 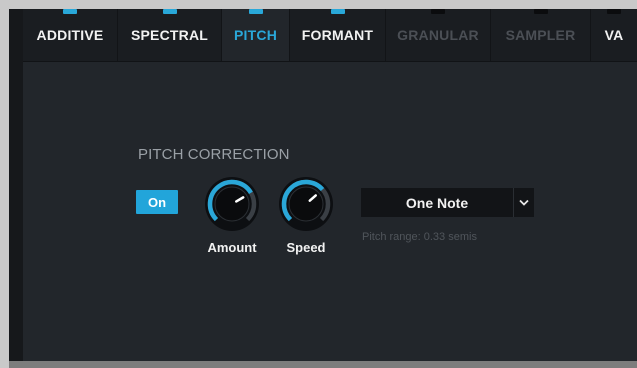 I want to click on pitch-range-text: Pitch range: 0.33 semis, so click(x=419, y=237).